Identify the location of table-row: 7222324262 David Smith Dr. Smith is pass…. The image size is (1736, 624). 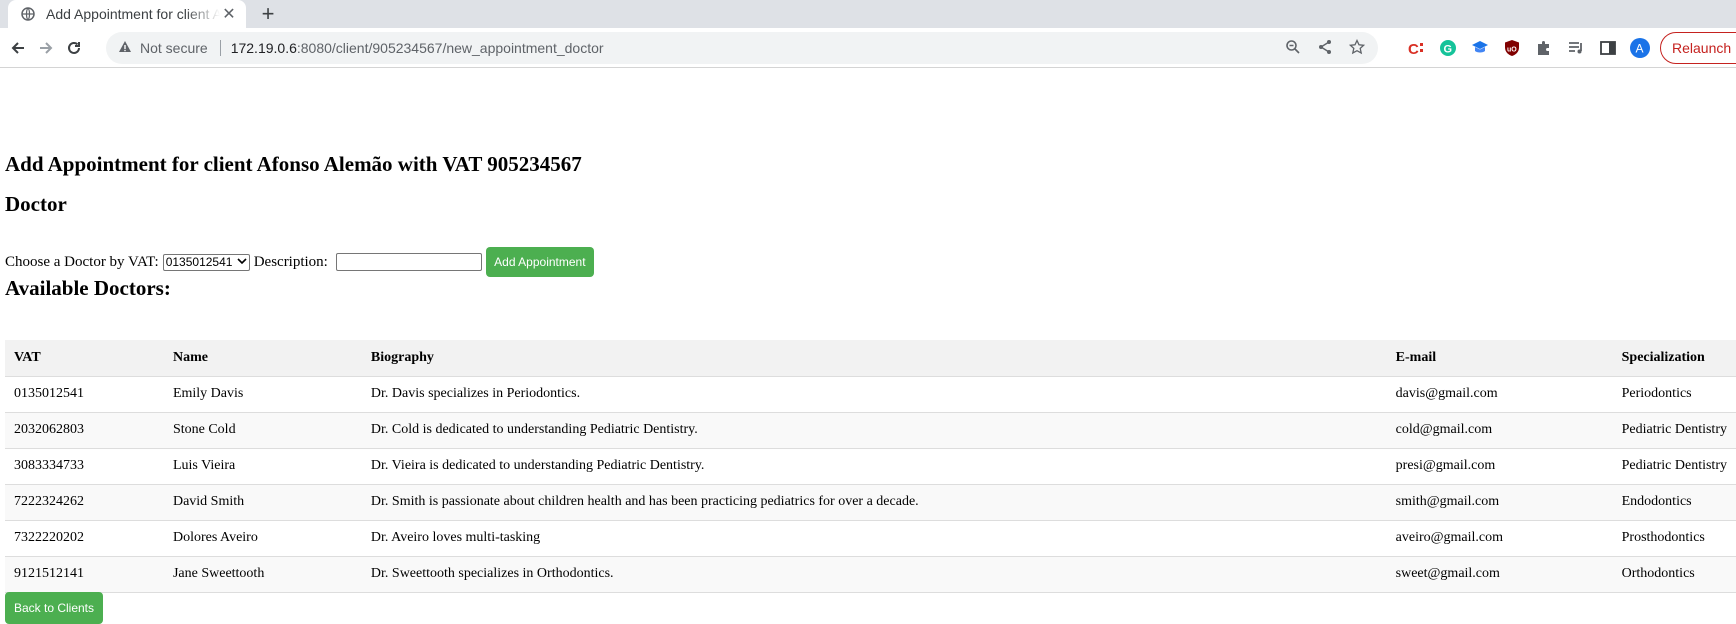
(870, 502).